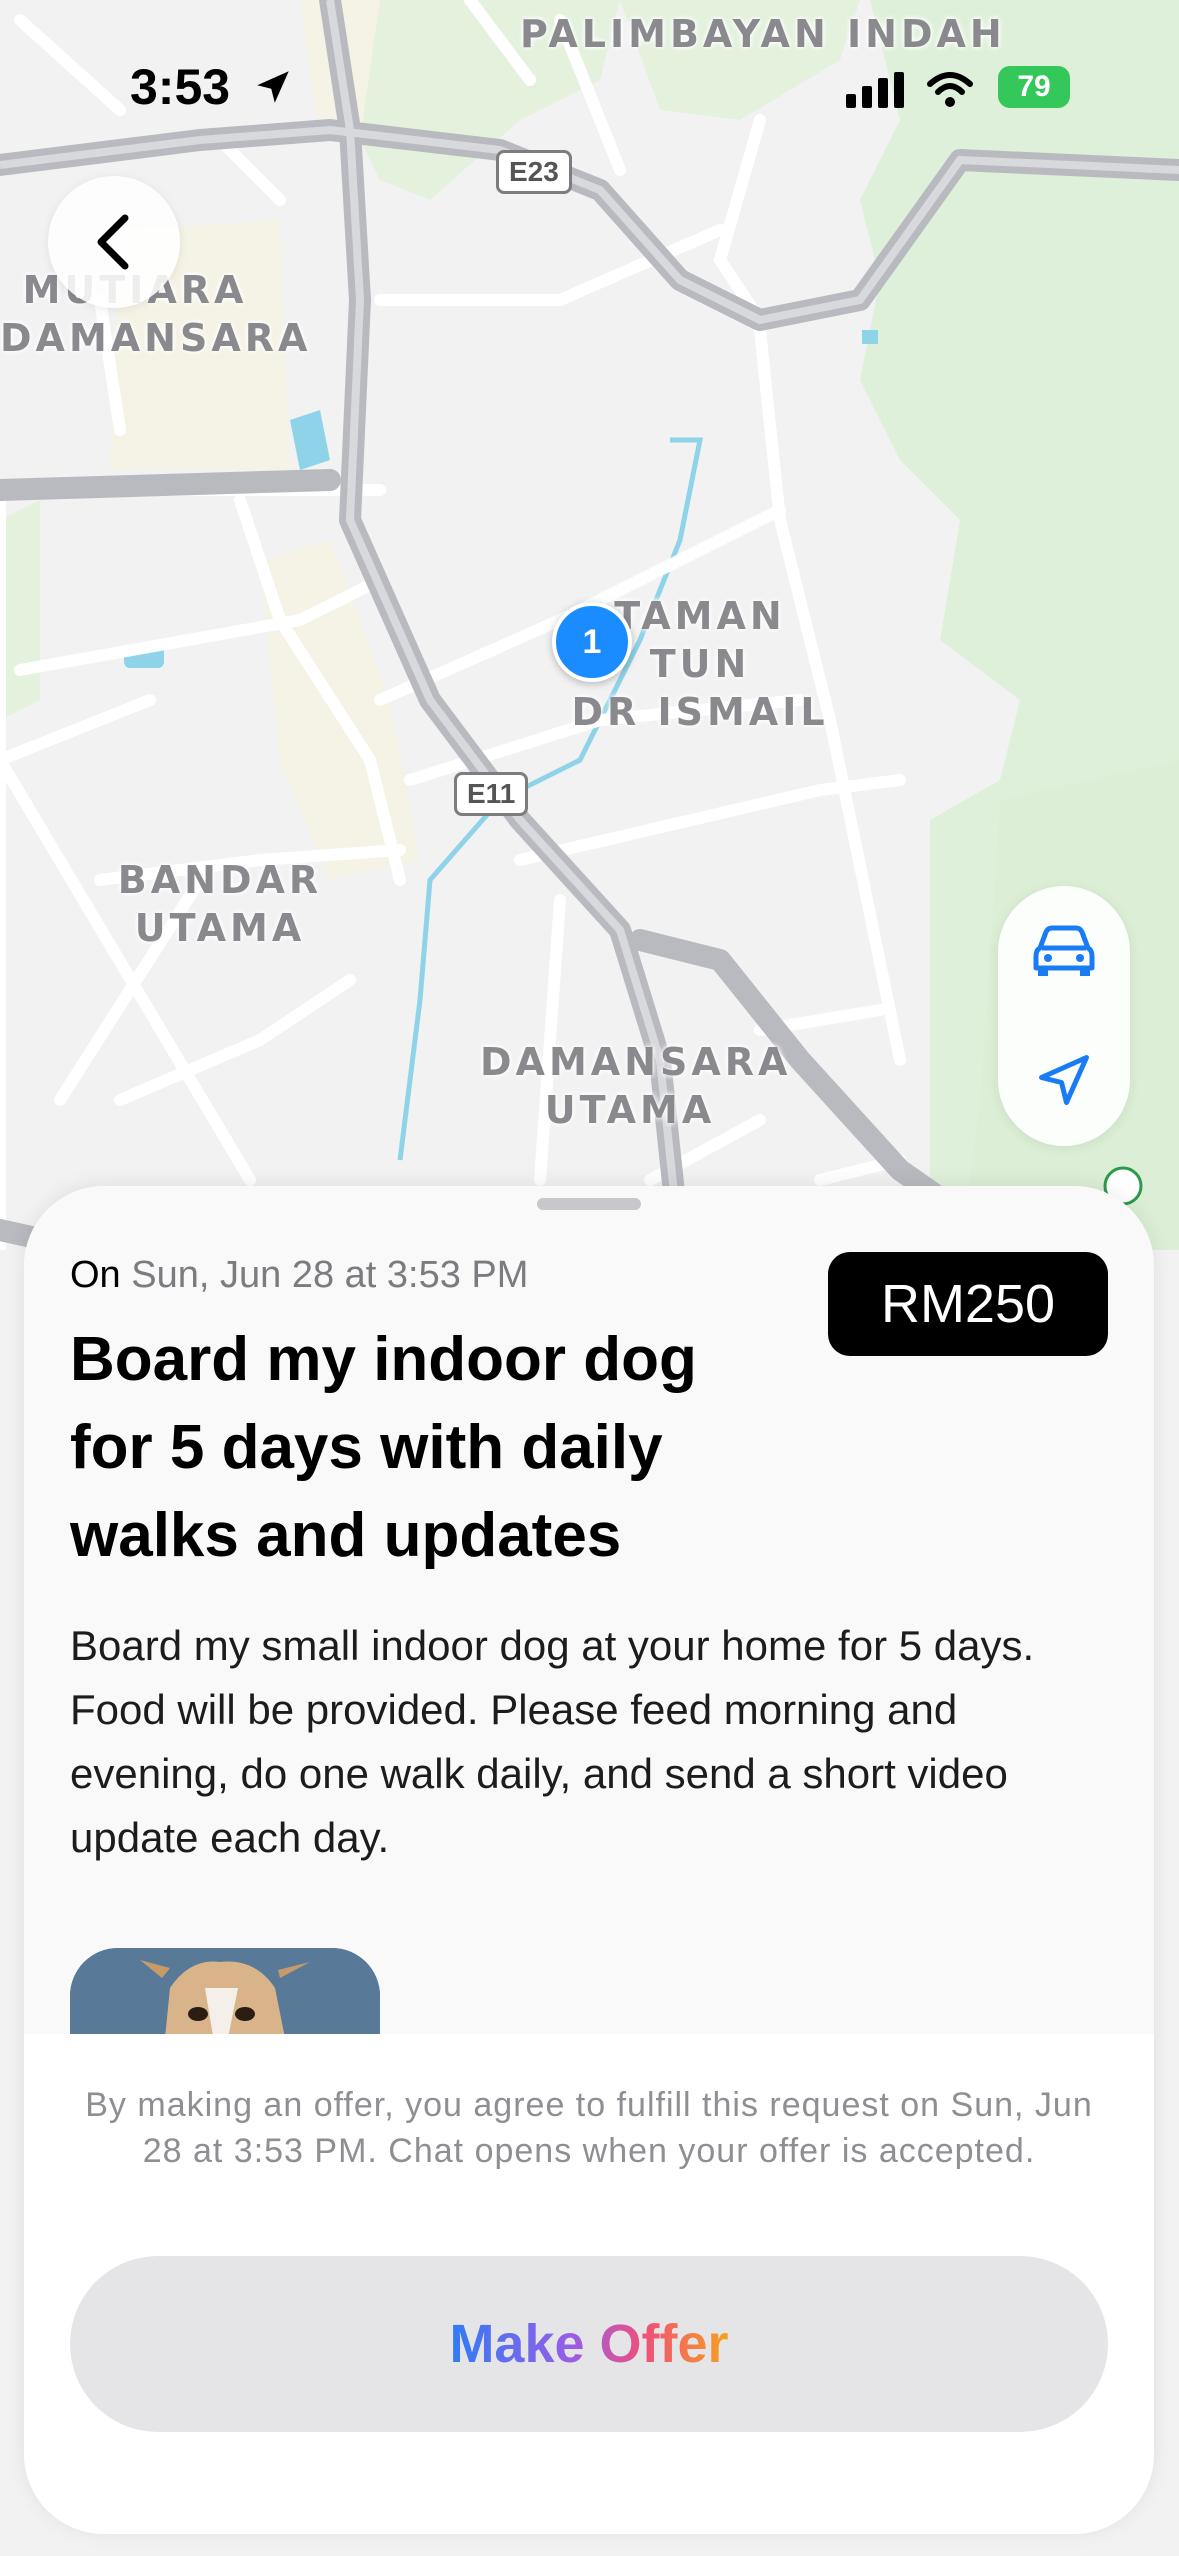 Image resolution: width=1179 pixels, height=2556 pixels. I want to click on date-prefix: On, so click(95, 1275).